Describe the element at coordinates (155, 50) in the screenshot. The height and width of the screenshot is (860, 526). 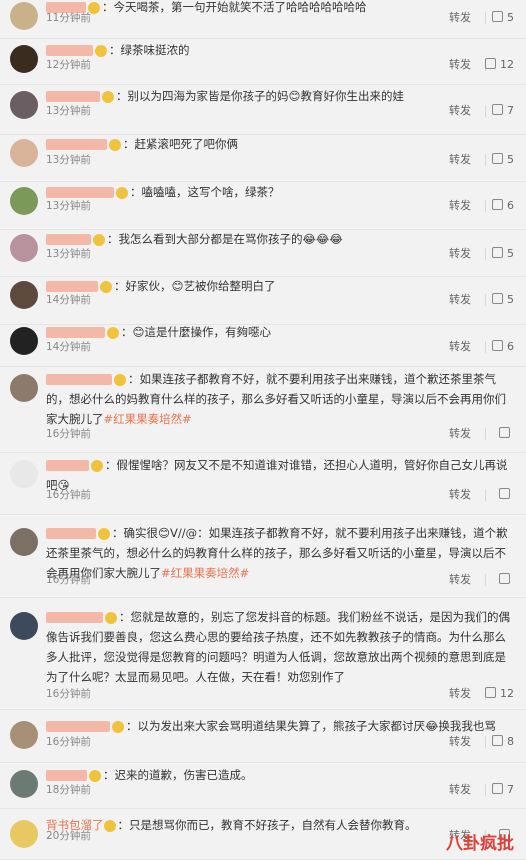
I see `comment-body: 绿茶味挺浓的` at that location.